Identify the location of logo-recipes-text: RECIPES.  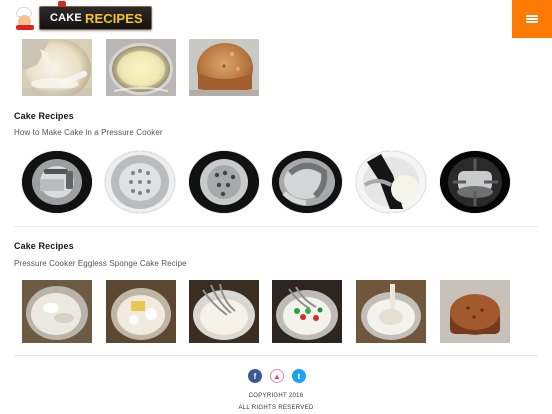
(113, 18).